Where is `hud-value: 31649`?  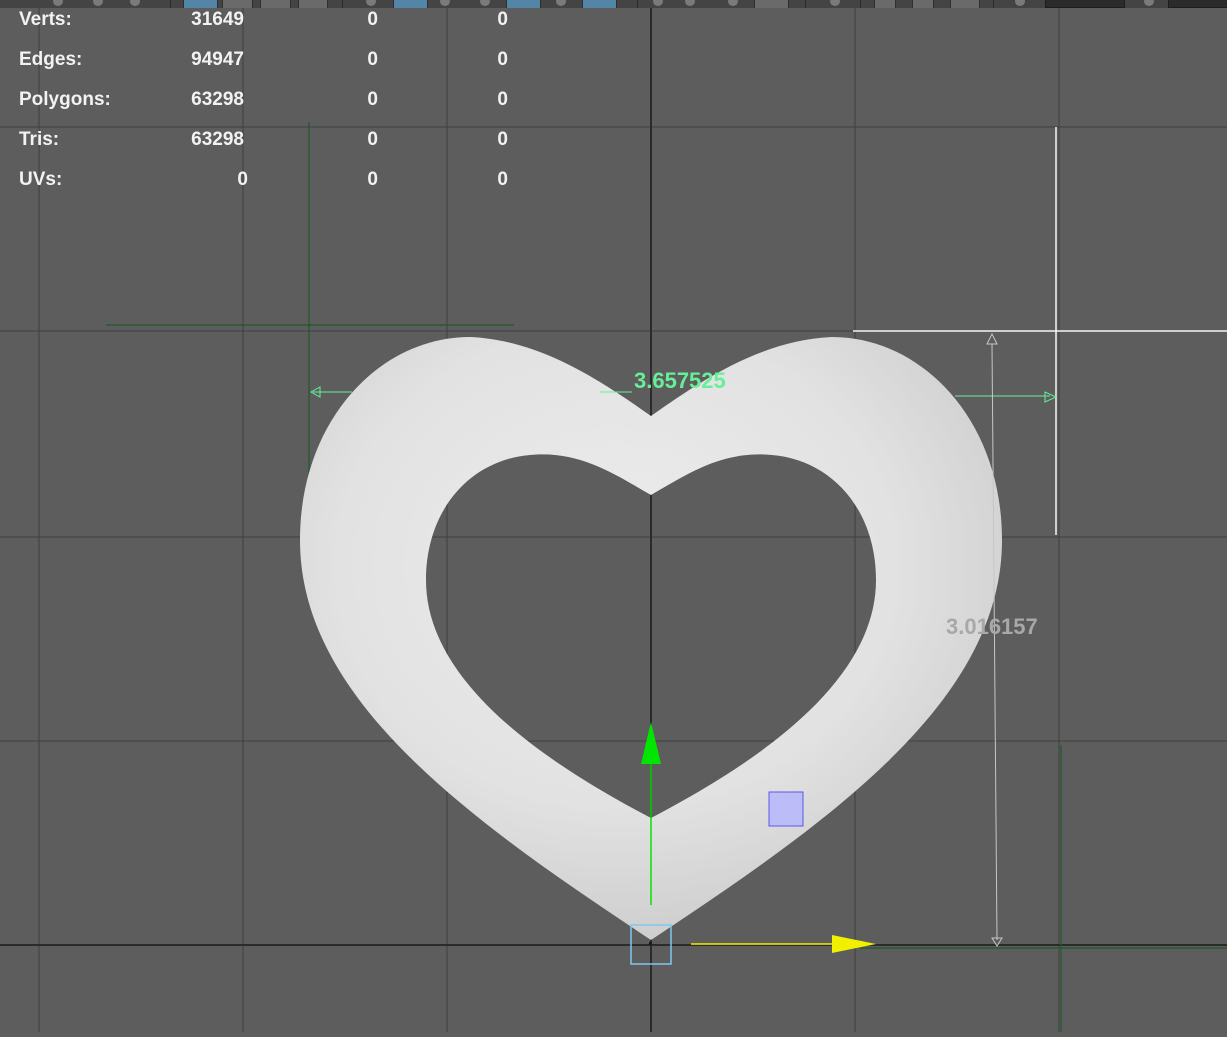
hud-value: 31649 is located at coordinates (217, 19).